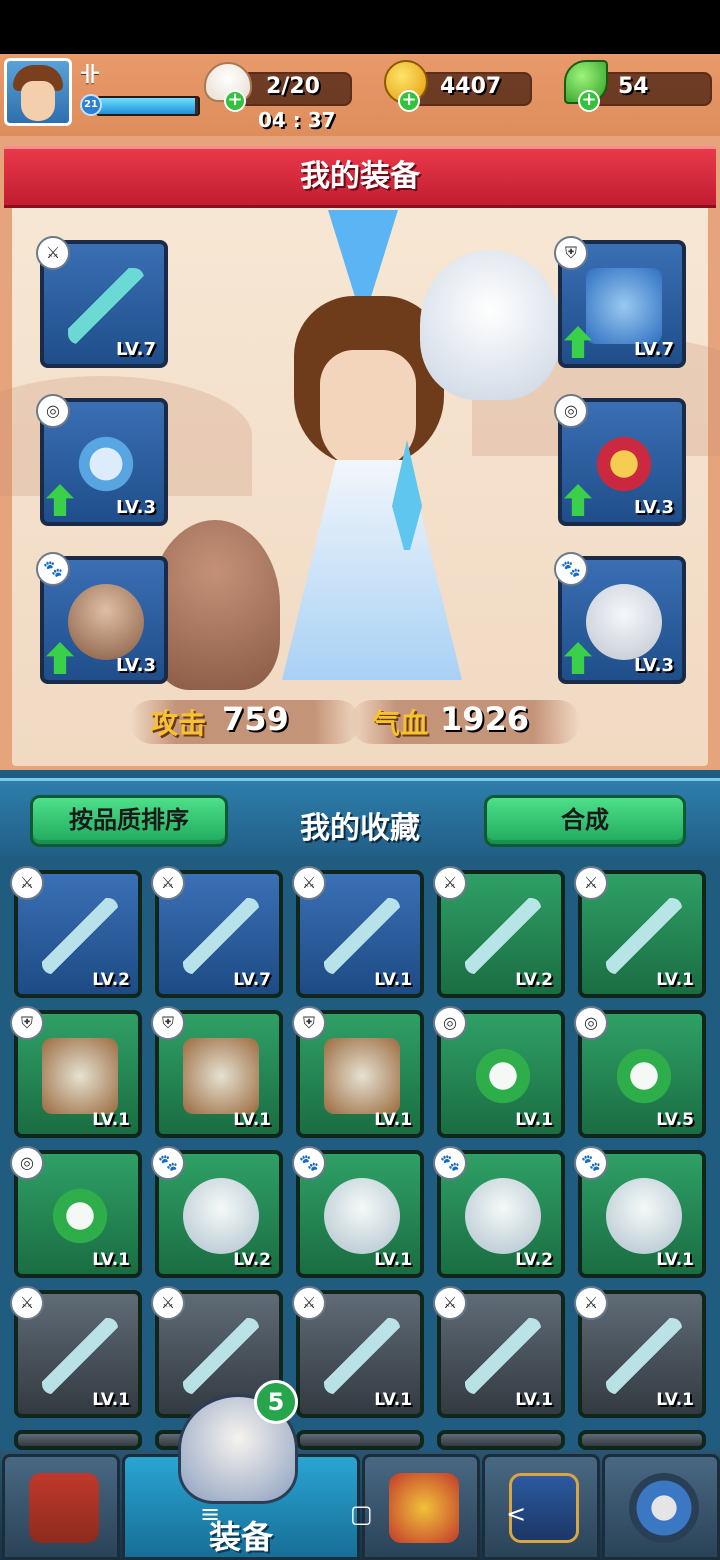 This screenshot has height=1560, width=720. Describe the element at coordinates (409, 101) in the screenshot. I see `add-gold-button: +` at that location.